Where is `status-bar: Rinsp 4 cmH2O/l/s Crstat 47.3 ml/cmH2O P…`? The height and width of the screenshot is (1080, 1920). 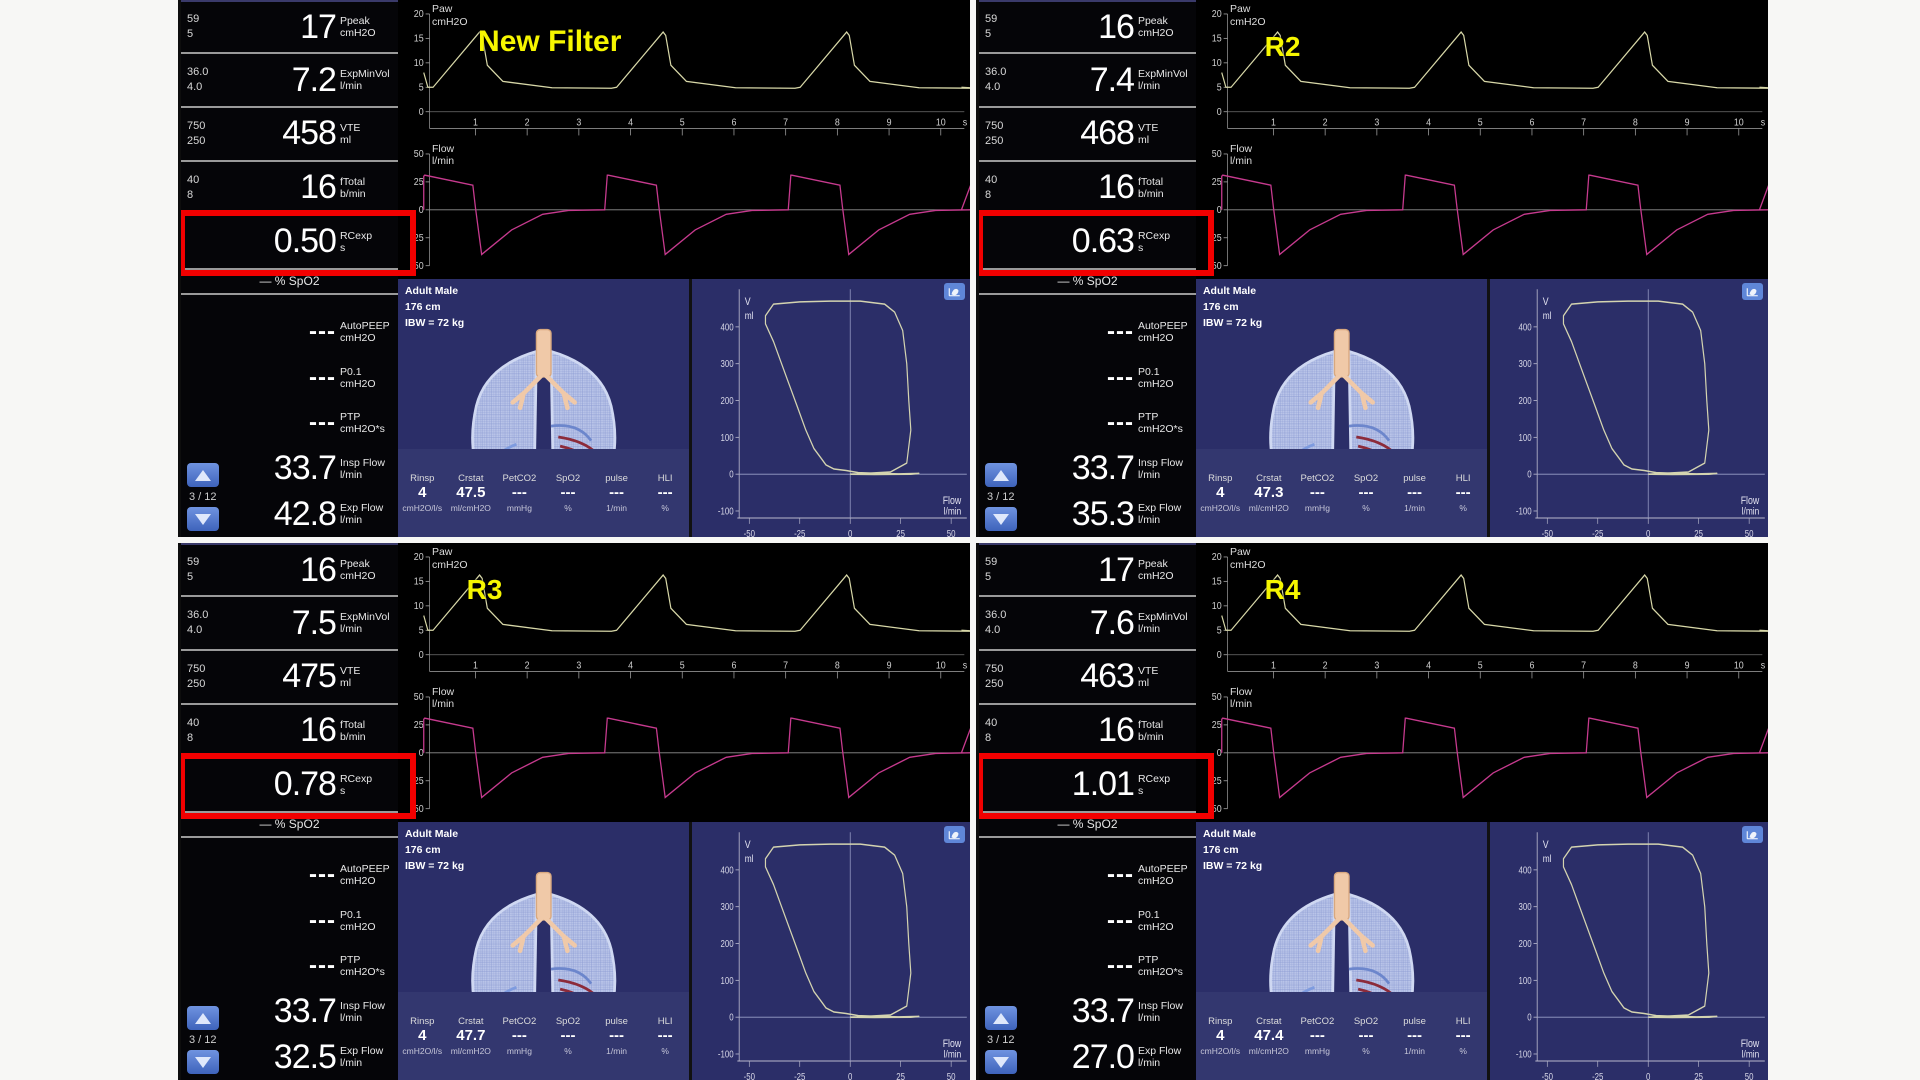 status-bar: Rinsp 4 cmH2O/l/s Crstat 47.3 ml/cmH2O P… is located at coordinates (1341, 493).